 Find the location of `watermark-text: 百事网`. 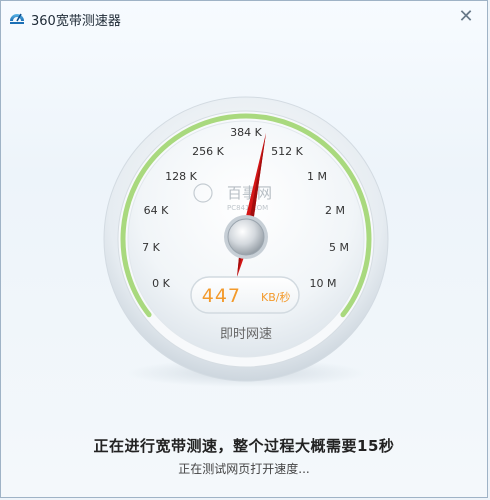

watermark-text: 百事网 is located at coordinates (249, 193).